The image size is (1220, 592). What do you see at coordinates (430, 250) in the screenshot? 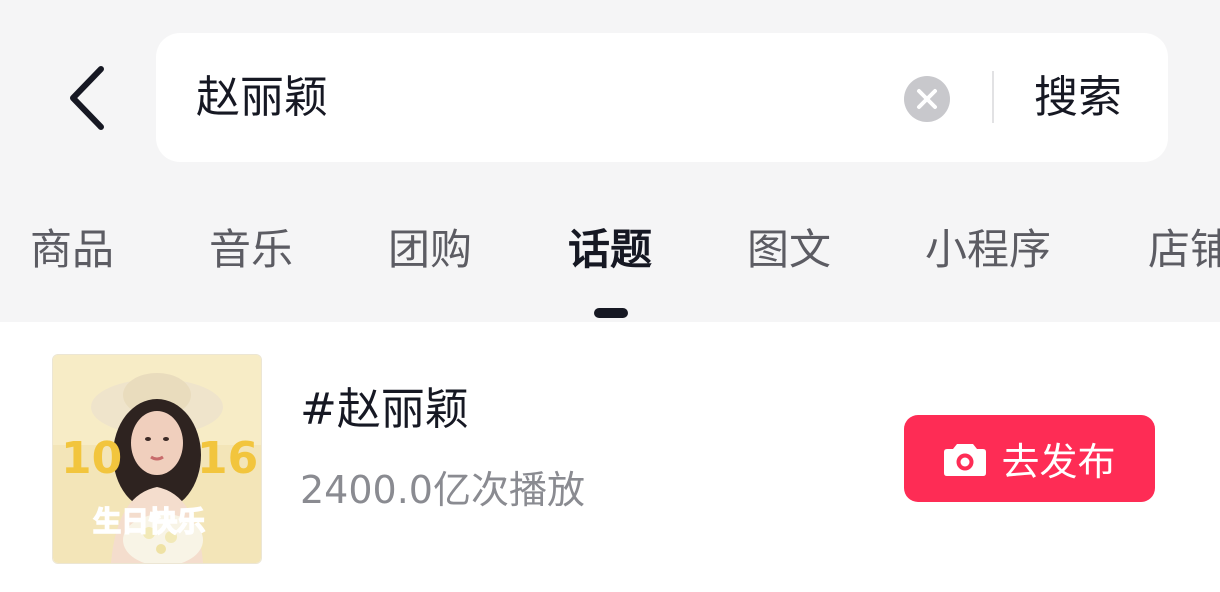
I see `tab-group-buy: 团购` at bounding box center [430, 250].